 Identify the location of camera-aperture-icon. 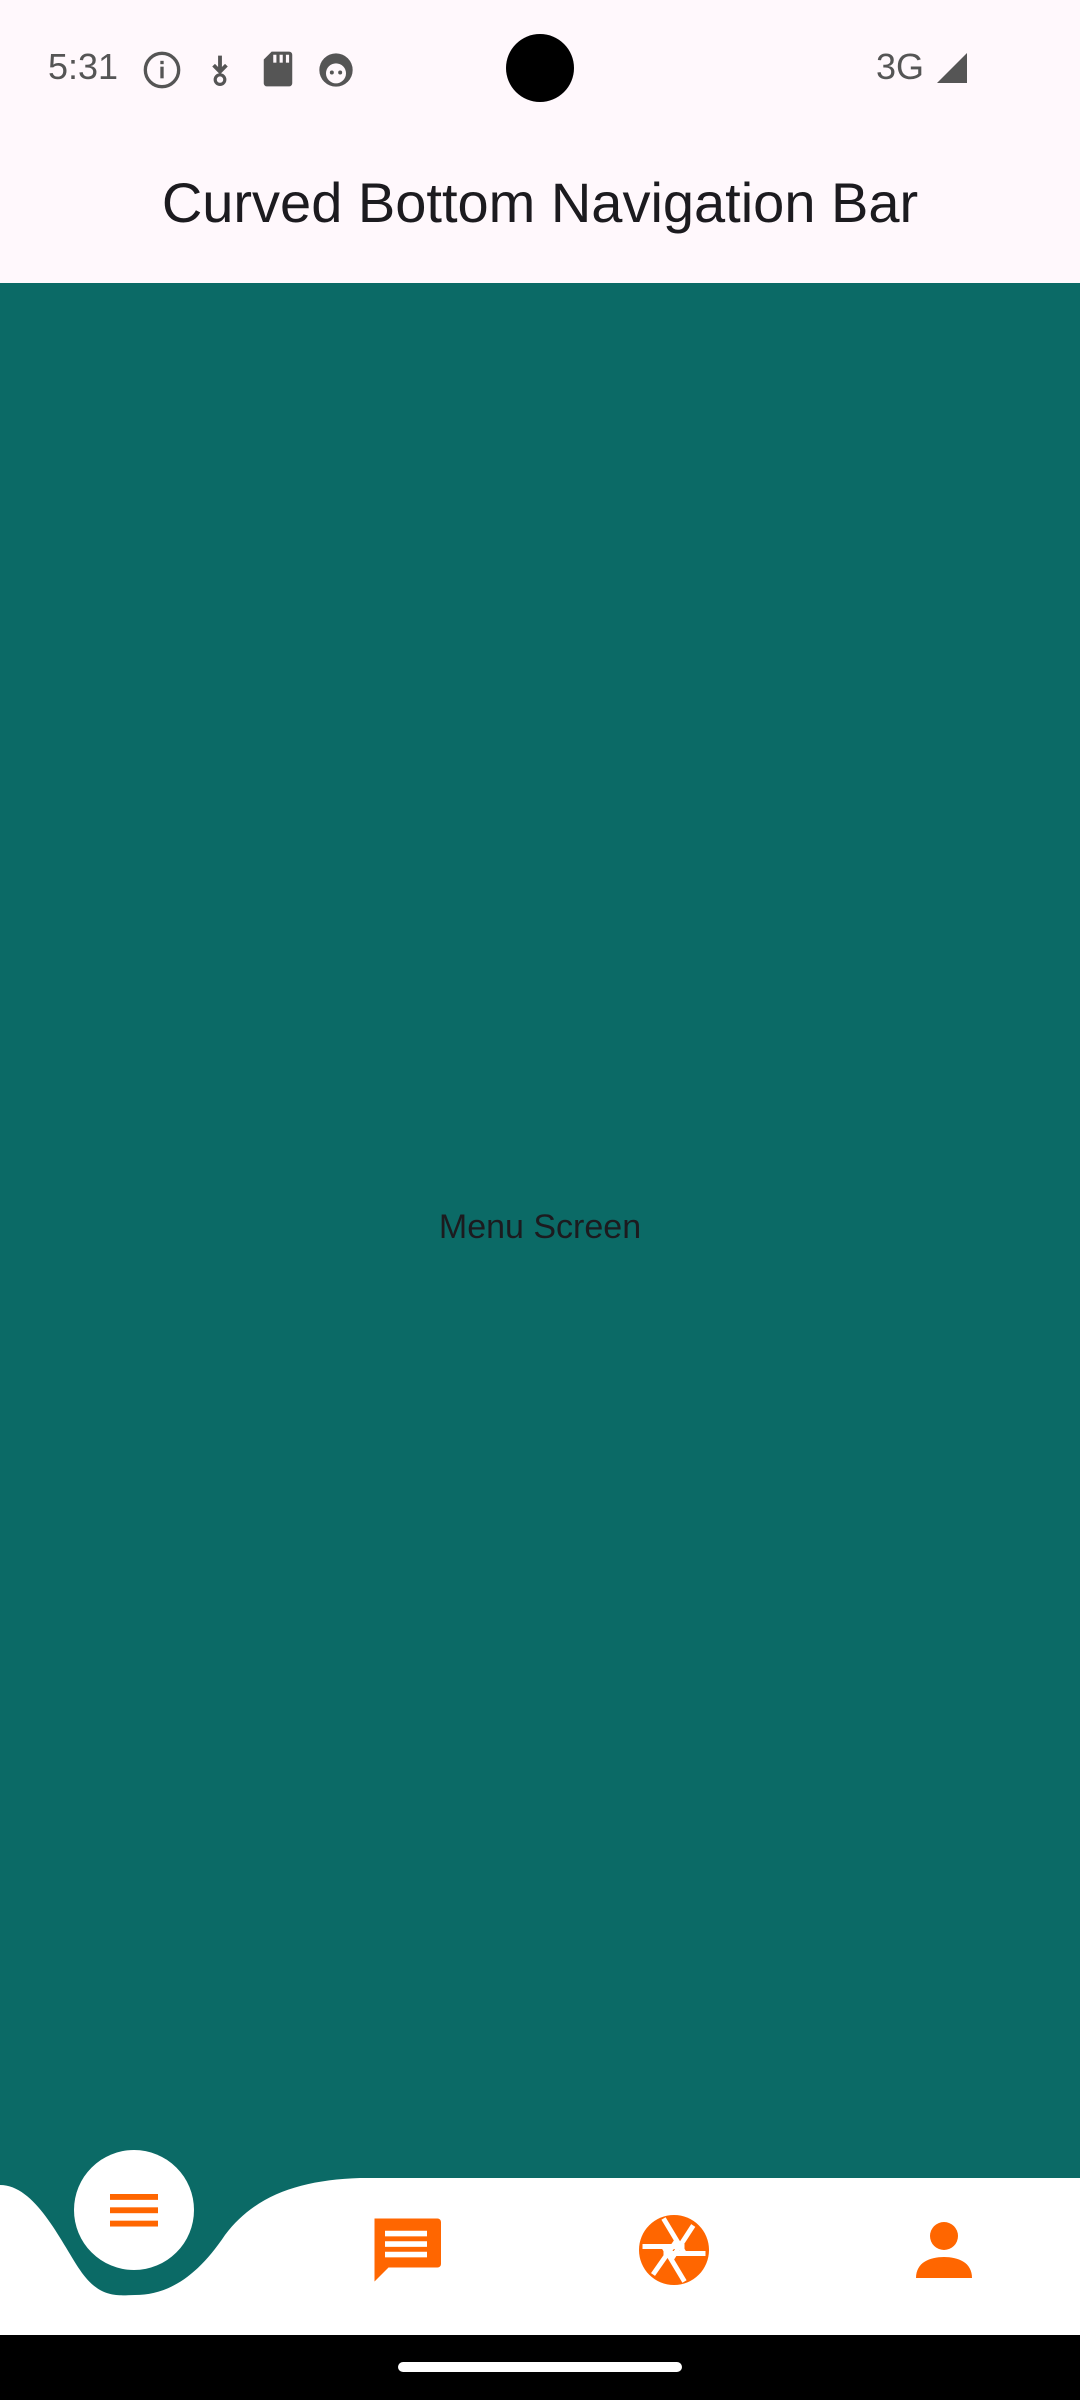
(674, 2250).